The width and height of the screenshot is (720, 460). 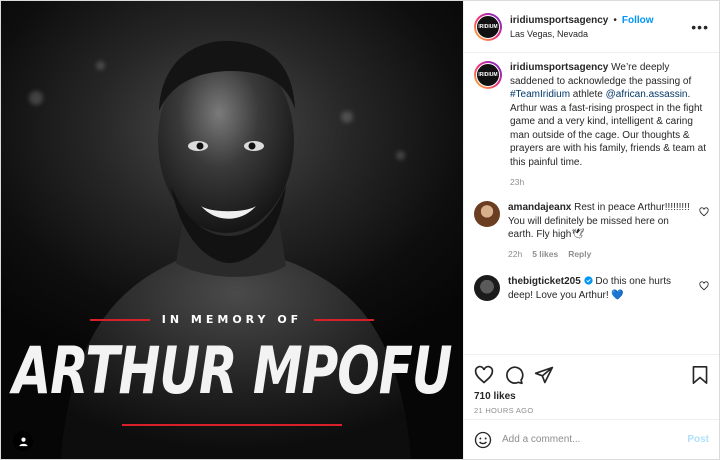 What do you see at coordinates (700, 27) in the screenshot?
I see `more-options-icon: •••` at bounding box center [700, 27].